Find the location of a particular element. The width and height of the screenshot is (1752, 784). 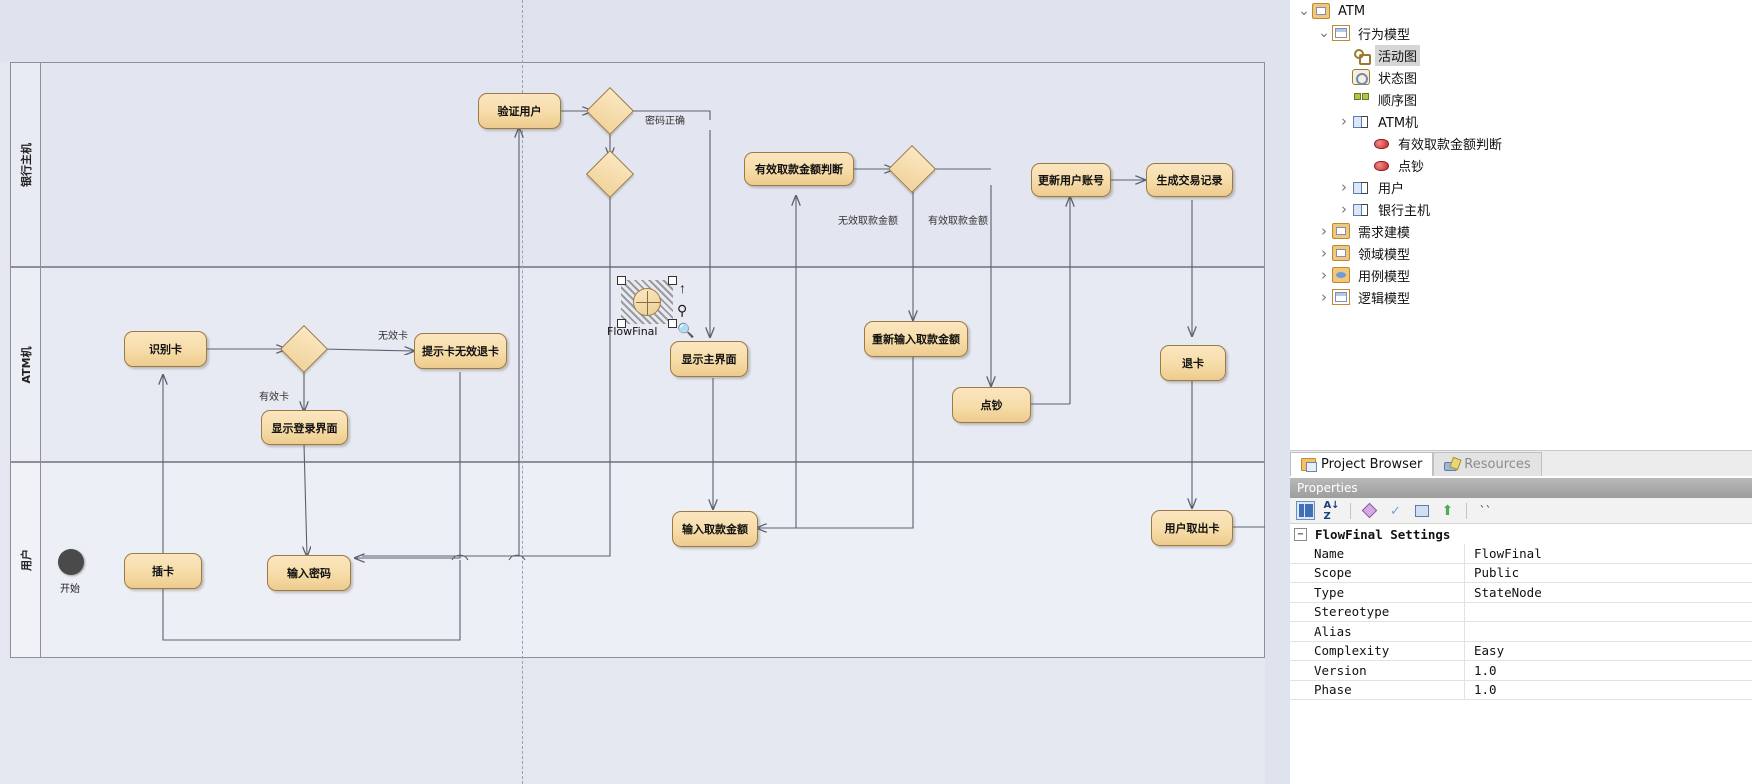

activity-node-enter-amount: 输入取款金额 is located at coordinates (715, 529).